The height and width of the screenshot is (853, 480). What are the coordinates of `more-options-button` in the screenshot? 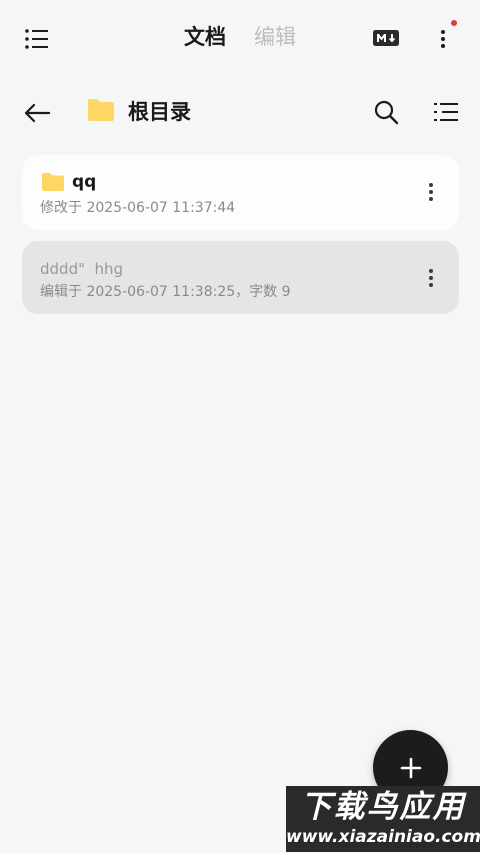 It's located at (443, 39).